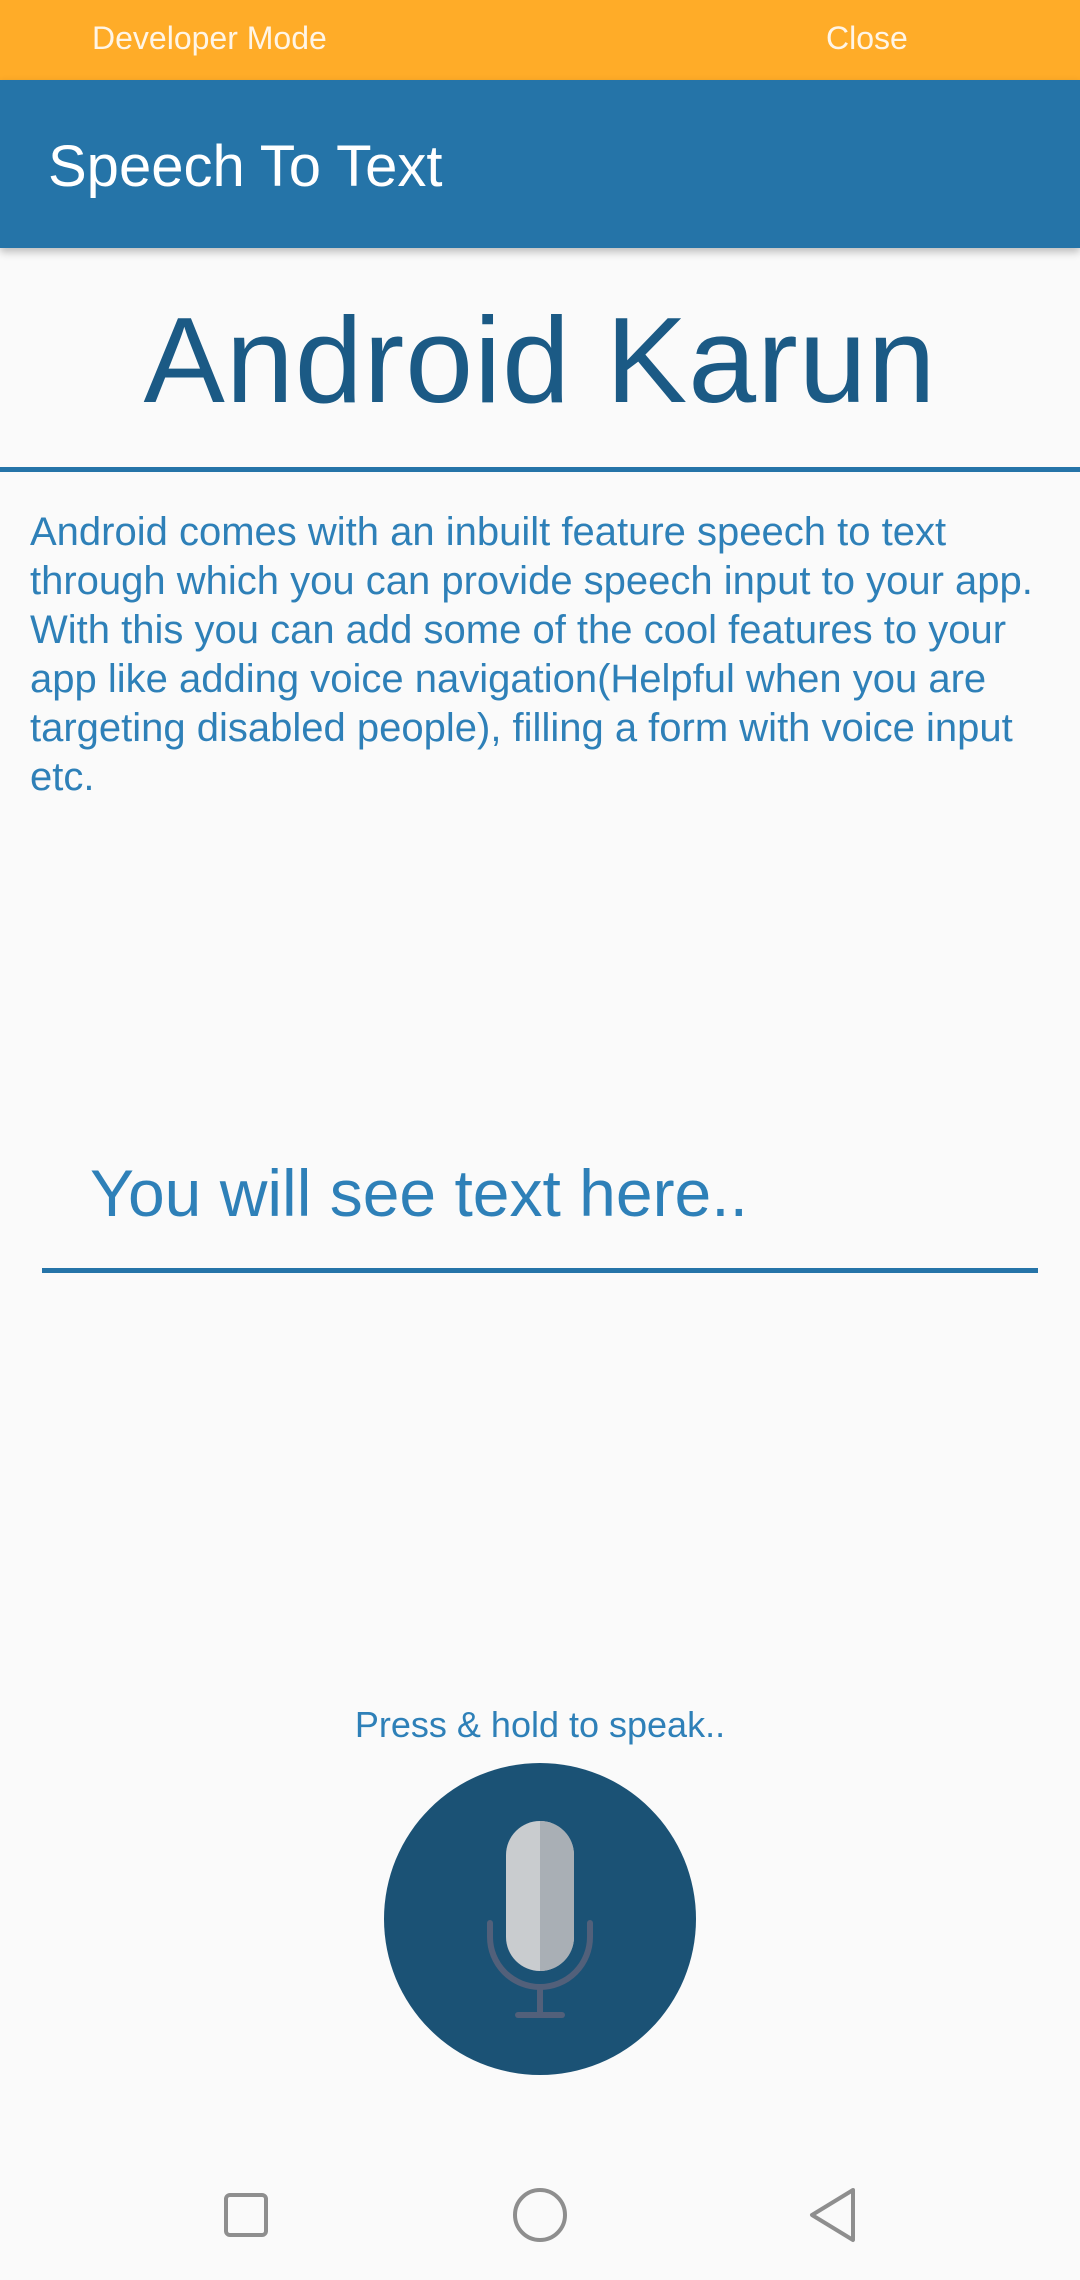 The width and height of the screenshot is (1080, 2280). Describe the element at coordinates (209, 38) in the screenshot. I see `developer-mode-label: Developer Mode` at that location.